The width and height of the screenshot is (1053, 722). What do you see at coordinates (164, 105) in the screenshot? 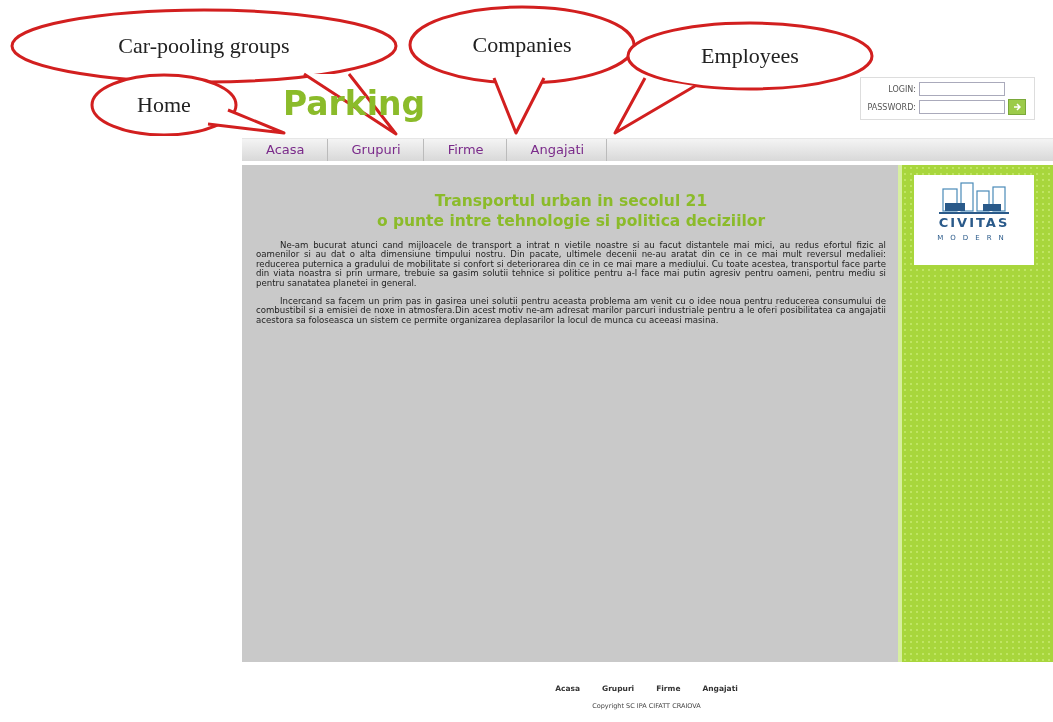
I see `callout-label: Home` at bounding box center [164, 105].